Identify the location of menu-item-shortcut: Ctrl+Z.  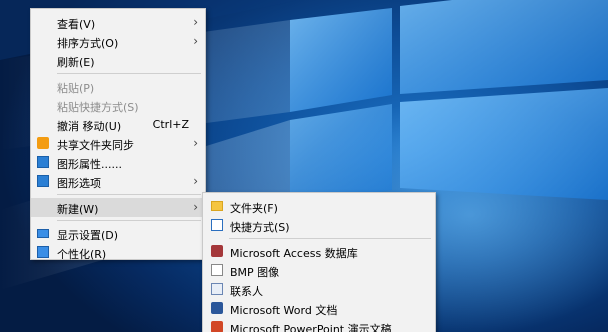
(170, 124).